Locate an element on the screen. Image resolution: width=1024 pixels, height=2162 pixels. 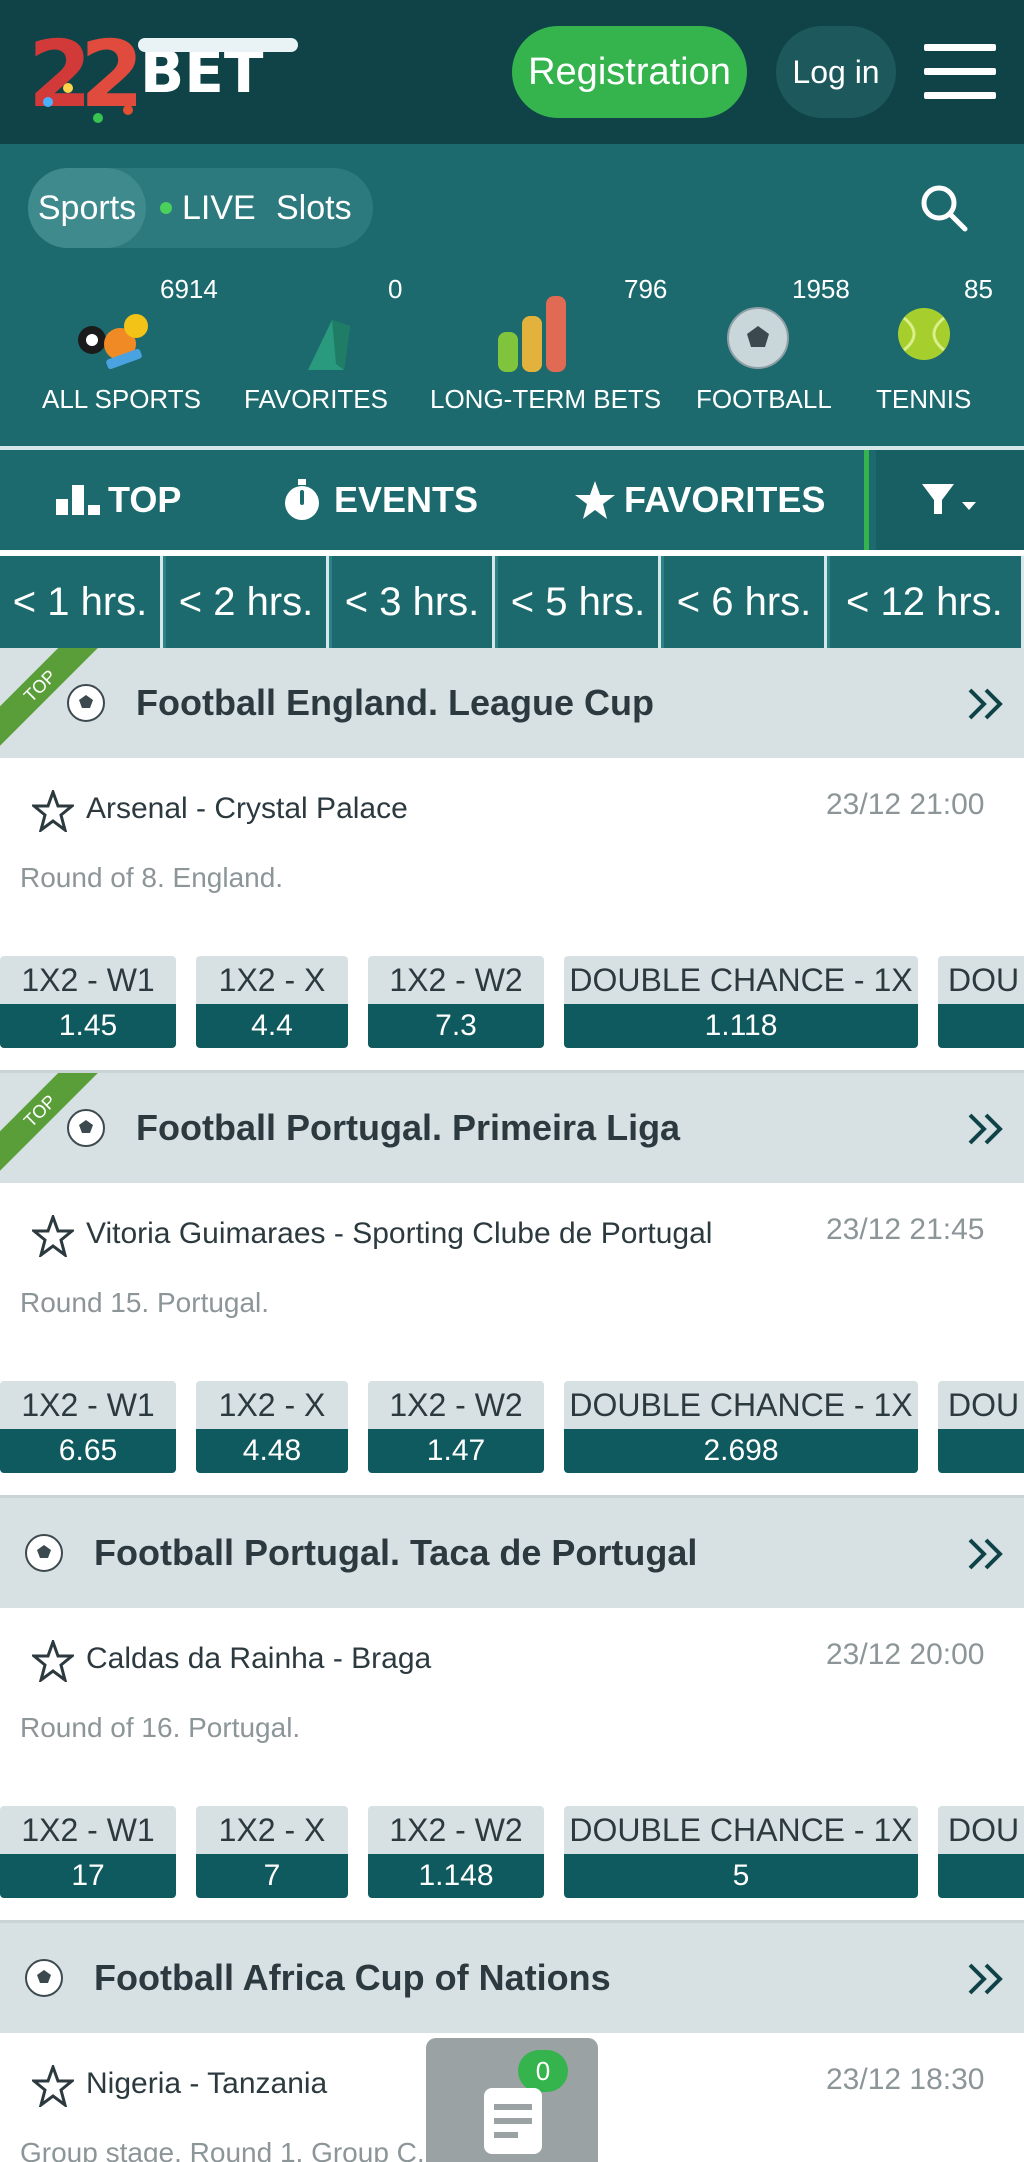
tab-top: TOP is located at coordinates (118, 500).